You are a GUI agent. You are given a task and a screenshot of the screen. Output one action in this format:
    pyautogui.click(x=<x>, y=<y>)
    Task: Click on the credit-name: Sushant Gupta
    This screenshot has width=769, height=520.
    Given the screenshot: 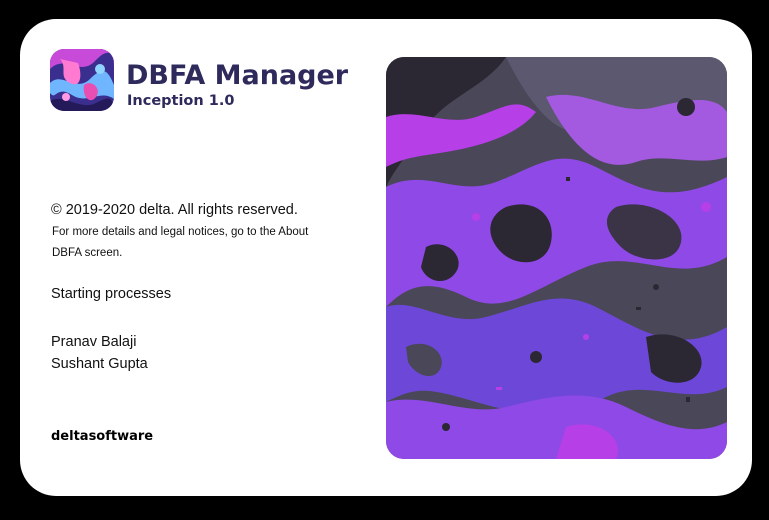 What is the action you would take?
    pyautogui.click(x=99, y=364)
    